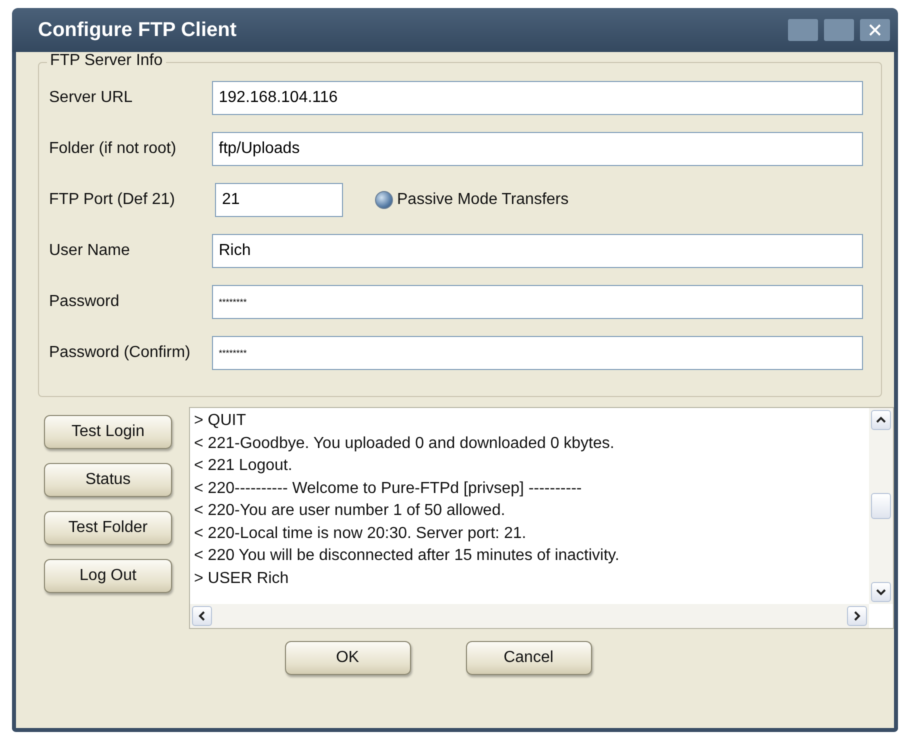 The image size is (906, 738). I want to click on chevron-left-icon, so click(202, 616).